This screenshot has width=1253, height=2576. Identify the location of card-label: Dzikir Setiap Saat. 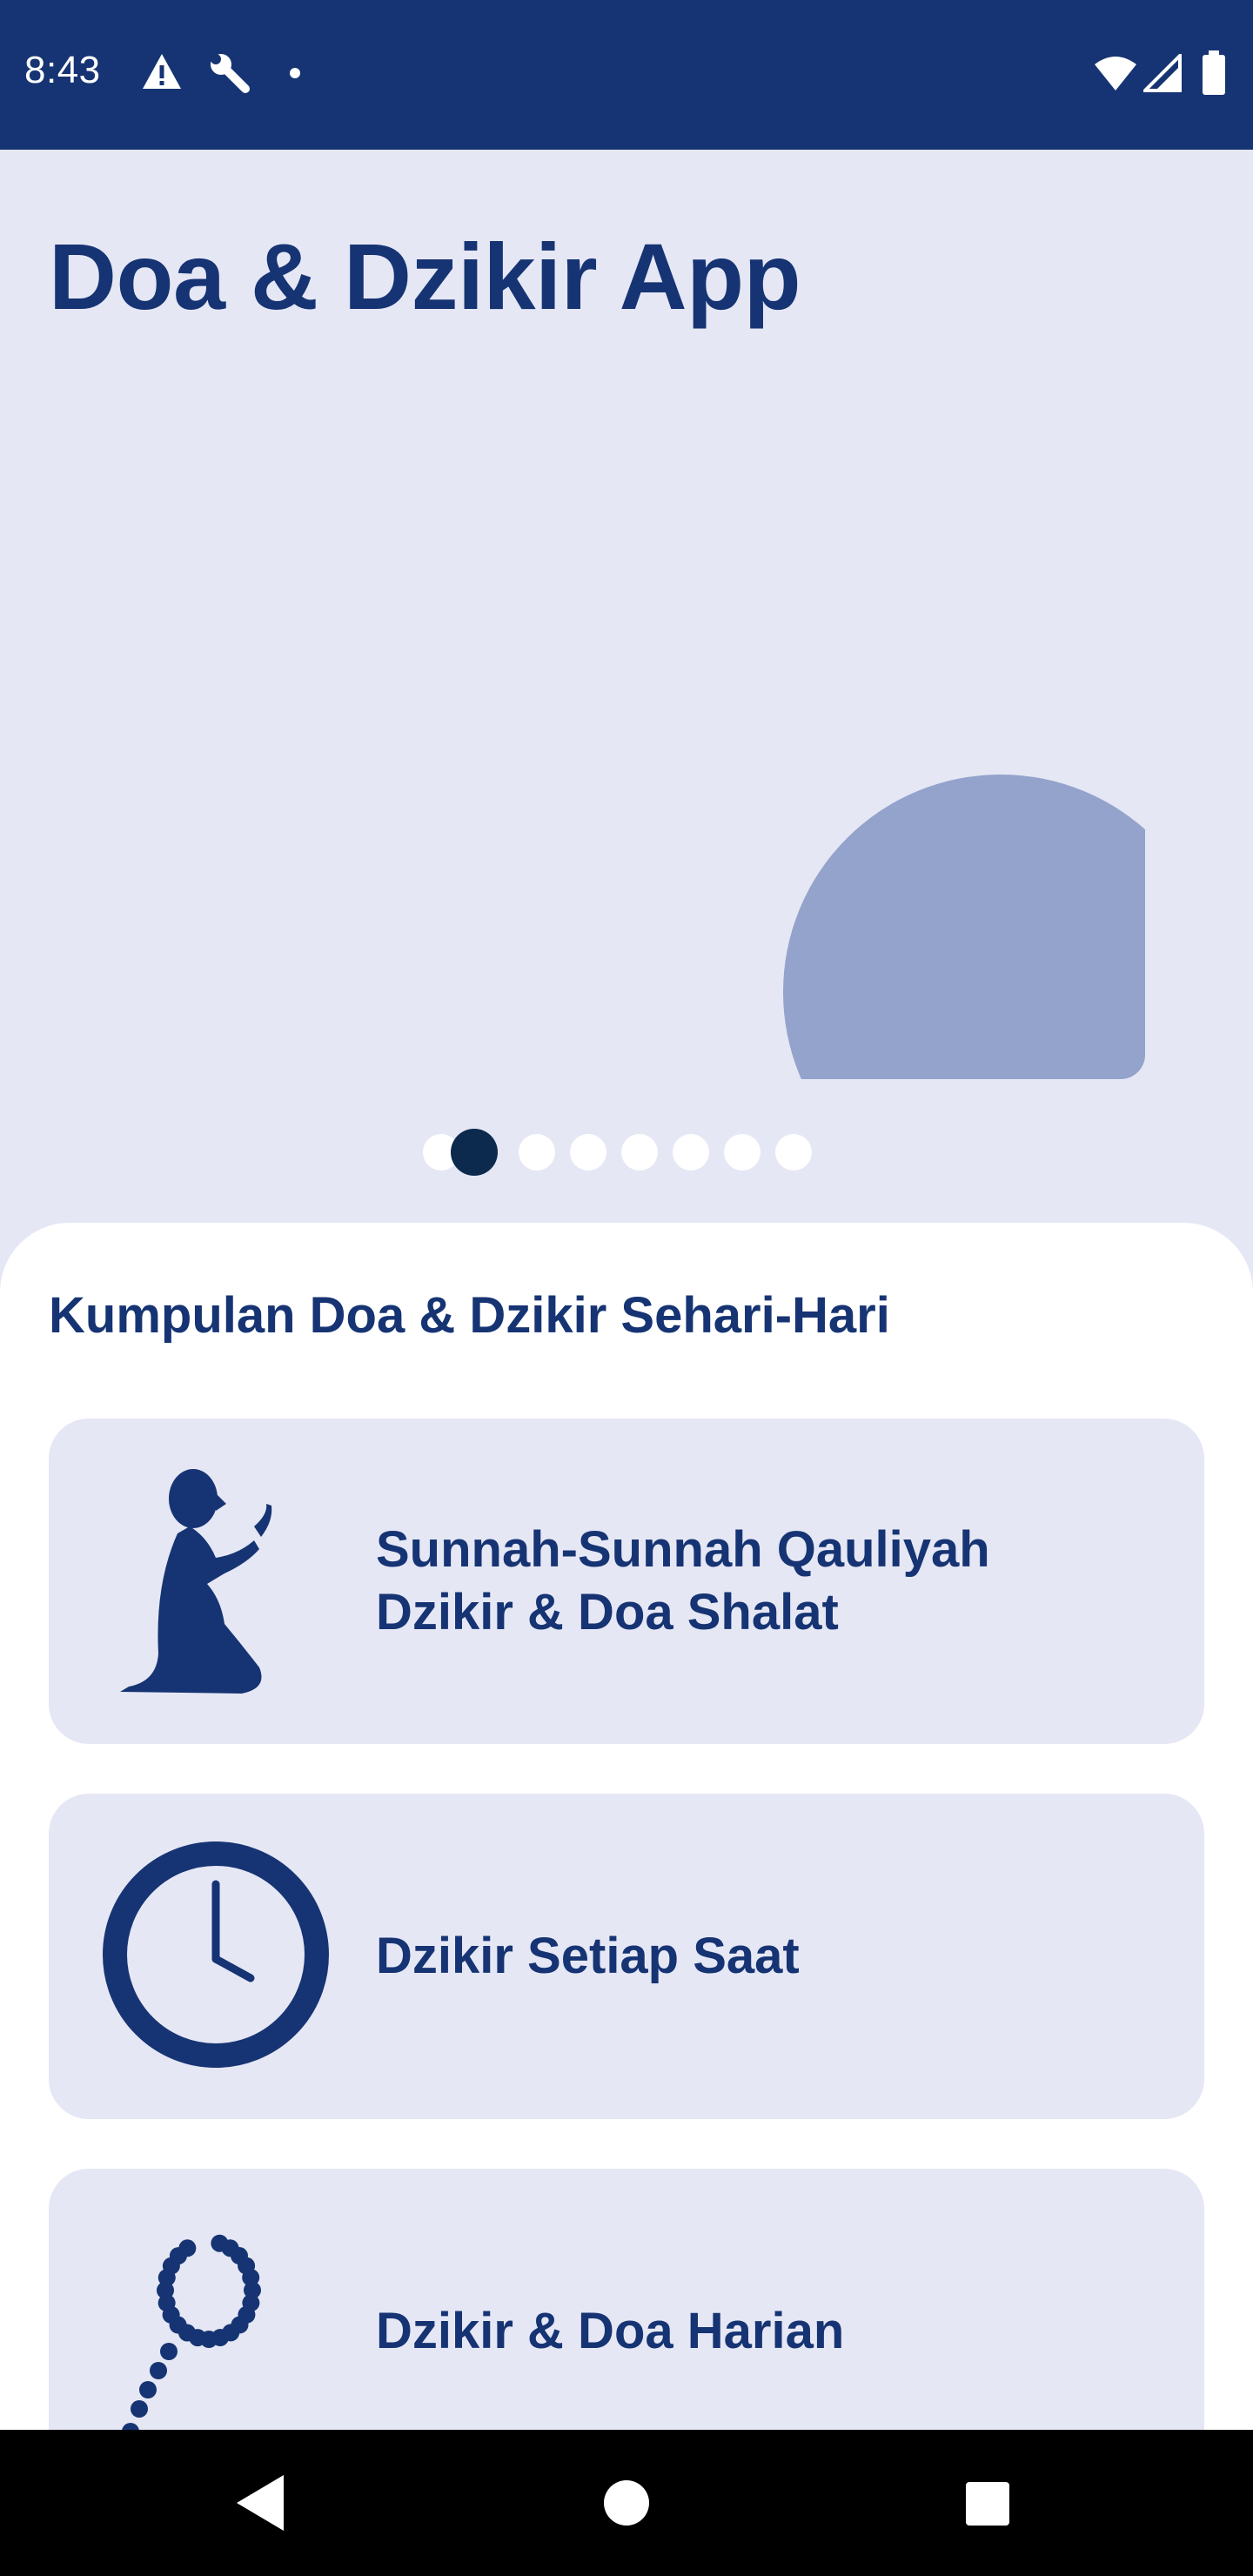
(767, 1956).